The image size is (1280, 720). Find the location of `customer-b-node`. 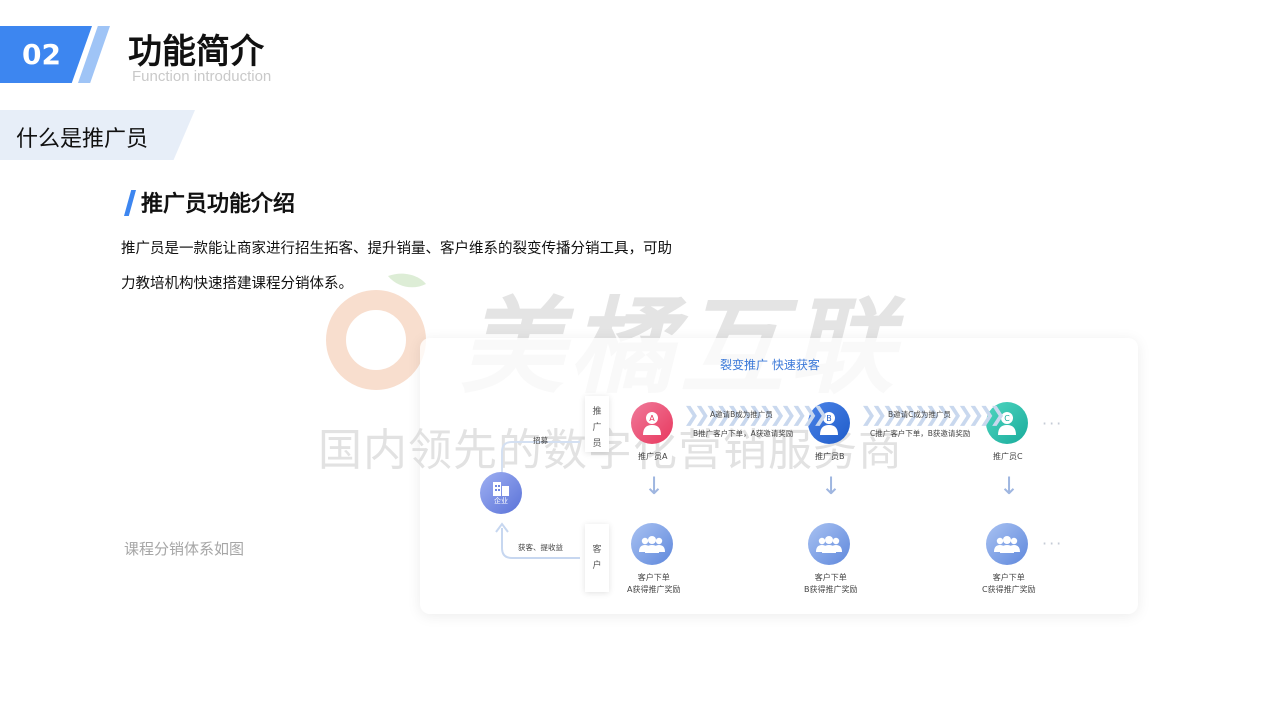

customer-b-node is located at coordinates (829, 544).